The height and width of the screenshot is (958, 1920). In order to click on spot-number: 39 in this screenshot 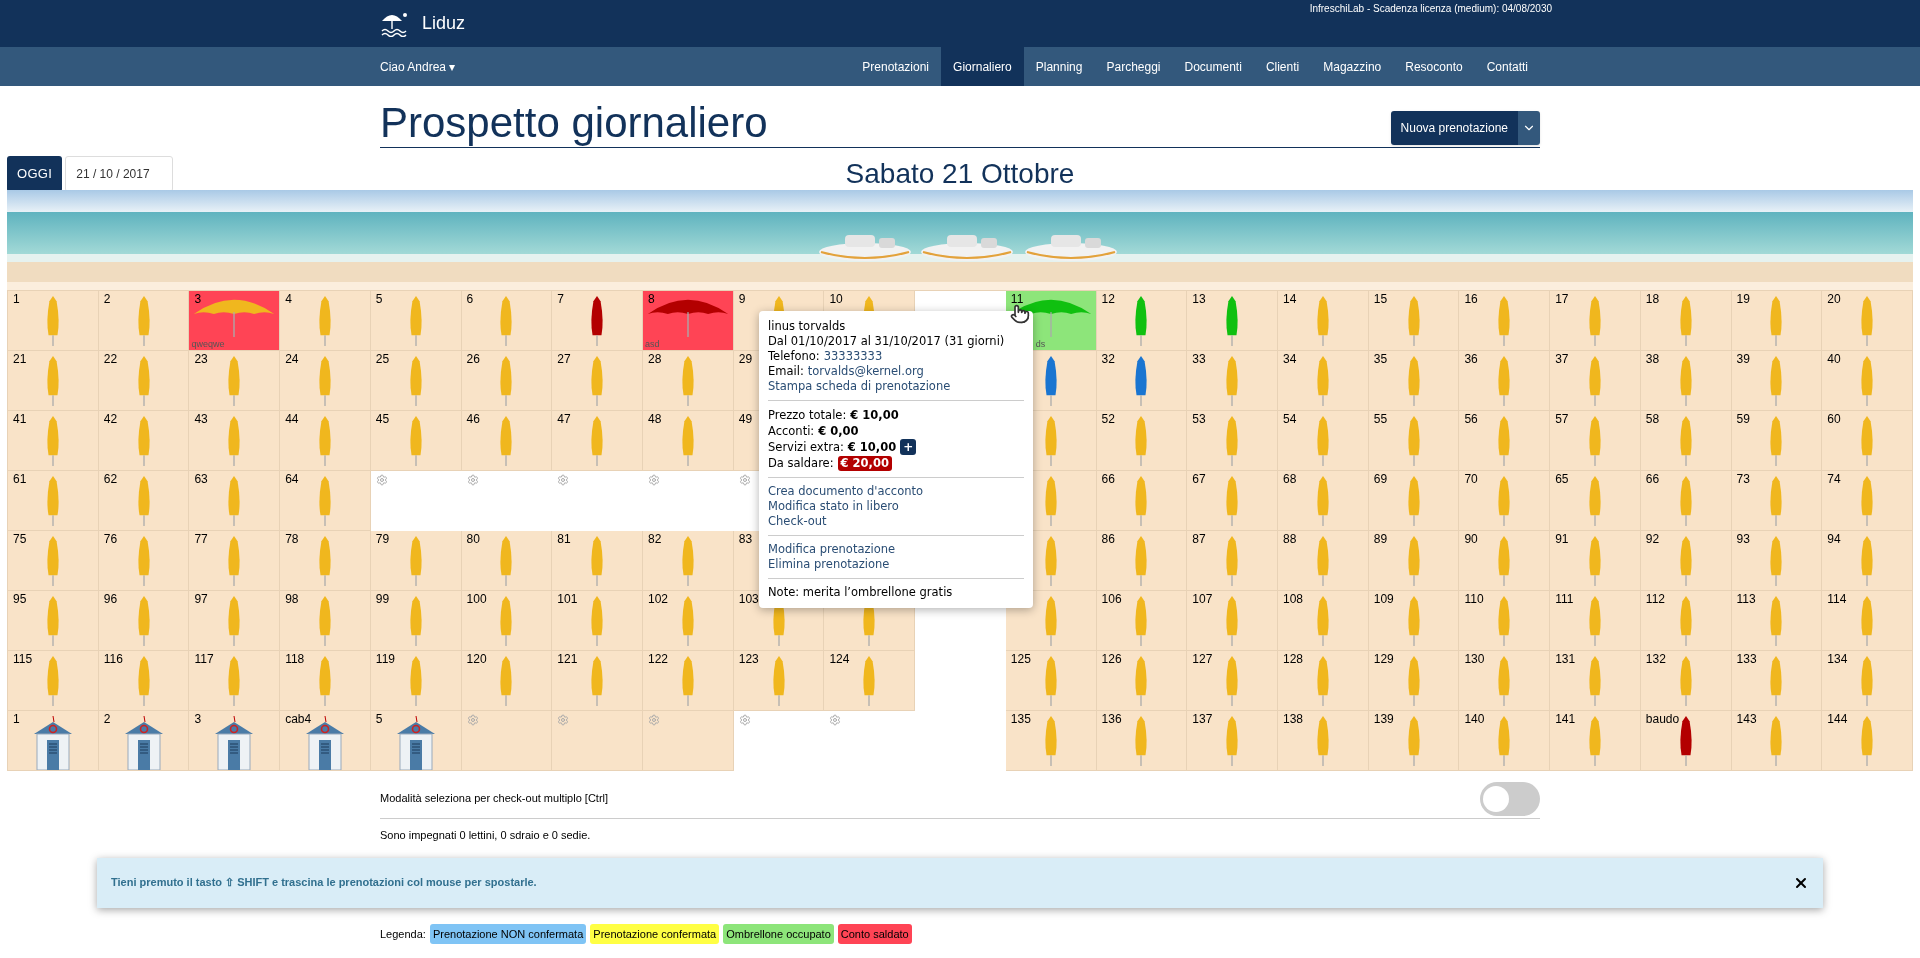, I will do `click(1743, 359)`.